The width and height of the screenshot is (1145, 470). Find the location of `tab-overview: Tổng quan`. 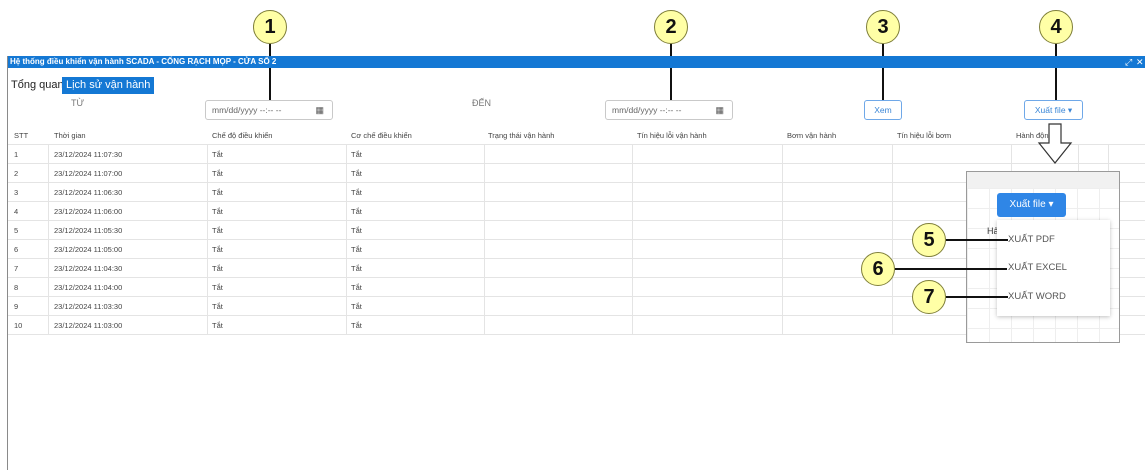

tab-overview: Tổng quan is located at coordinates (37, 85).